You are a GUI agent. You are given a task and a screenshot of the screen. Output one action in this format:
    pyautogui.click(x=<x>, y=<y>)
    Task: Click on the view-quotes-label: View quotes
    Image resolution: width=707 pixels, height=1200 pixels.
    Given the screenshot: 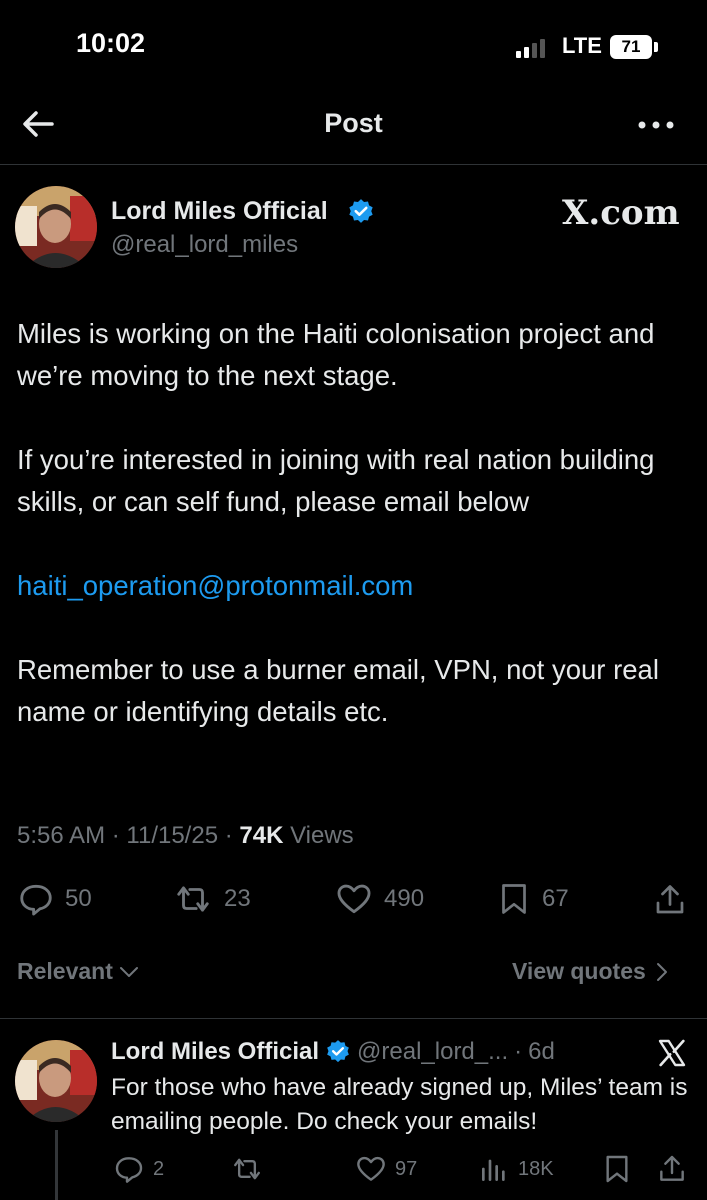 What is the action you would take?
    pyautogui.click(x=579, y=971)
    